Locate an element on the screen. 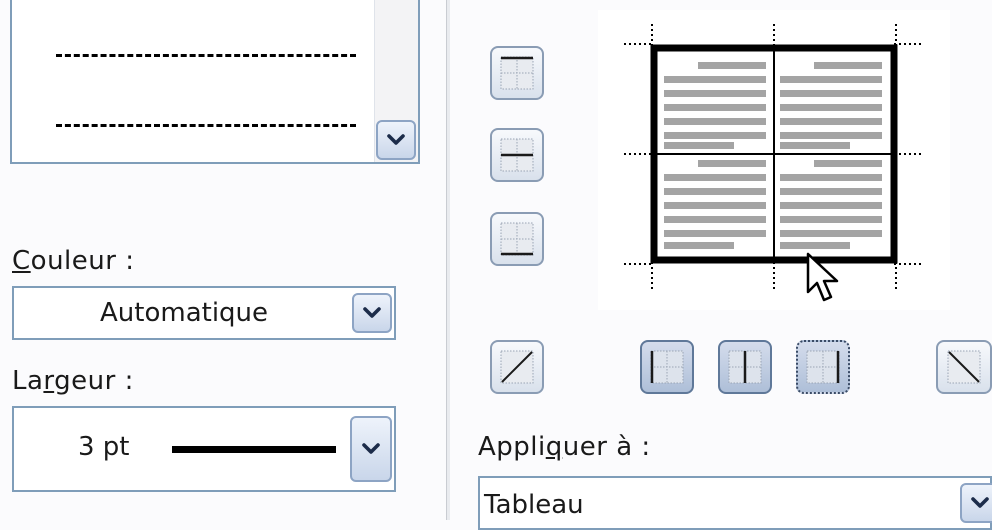 The image size is (992, 530). inside-horizontal-border-button is located at coordinates (517, 155).